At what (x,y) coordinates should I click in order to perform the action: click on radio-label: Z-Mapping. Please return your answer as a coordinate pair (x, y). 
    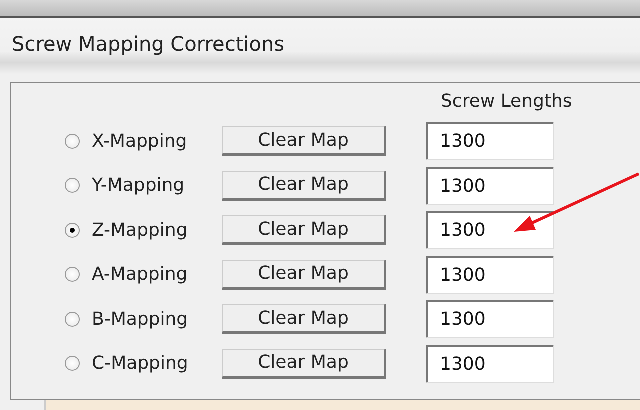
    Looking at the image, I should click on (140, 230).